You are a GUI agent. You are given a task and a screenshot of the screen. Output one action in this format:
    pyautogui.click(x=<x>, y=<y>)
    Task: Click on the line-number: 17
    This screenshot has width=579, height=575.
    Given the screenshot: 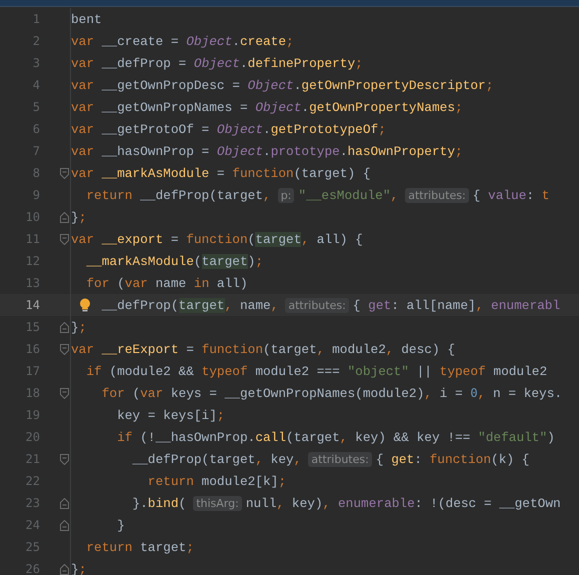 What is the action you would take?
    pyautogui.click(x=32, y=371)
    